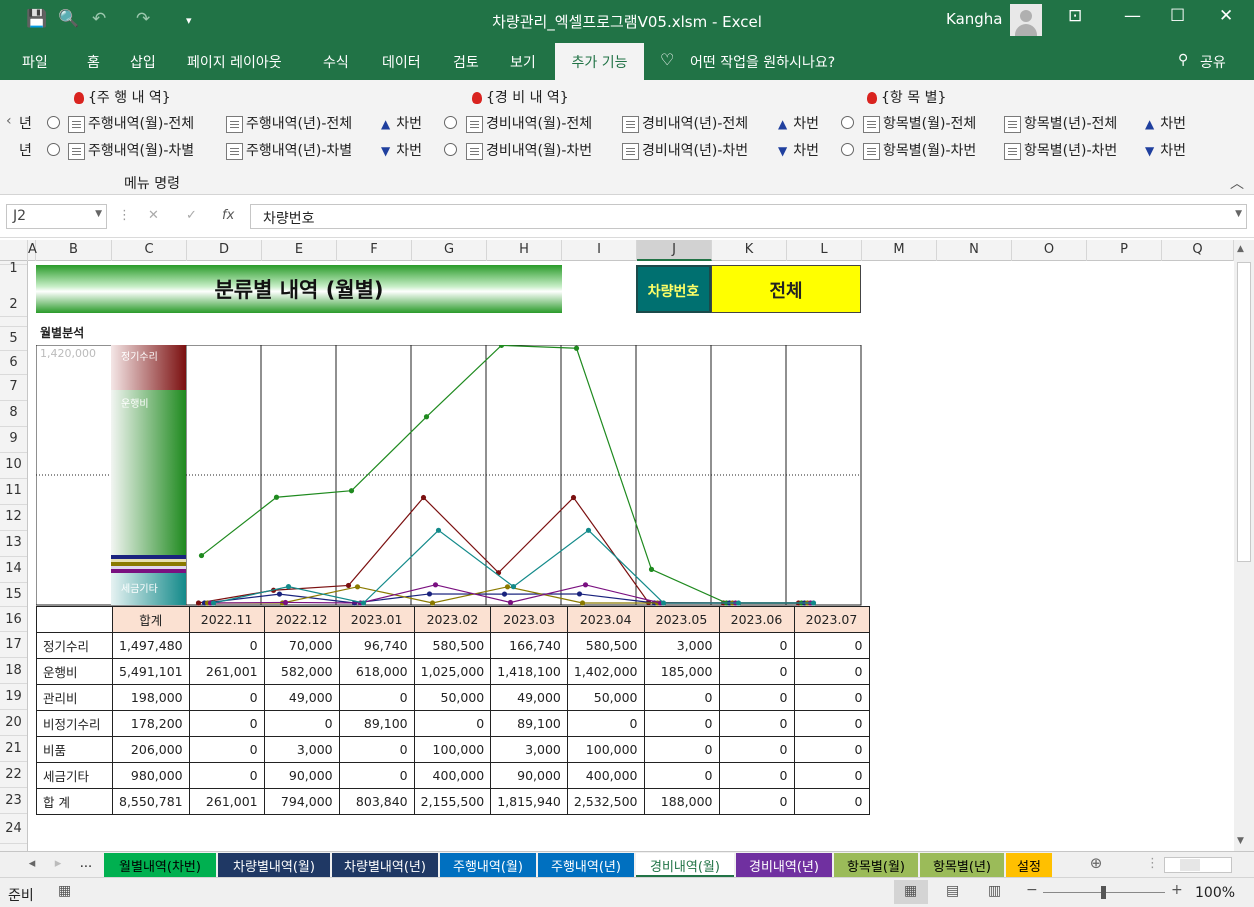 This screenshot has width=1254, height=907. Describe the element at coordinates (74, 697) in the screenshot. I see `row-category-label: 관리비` at that location.